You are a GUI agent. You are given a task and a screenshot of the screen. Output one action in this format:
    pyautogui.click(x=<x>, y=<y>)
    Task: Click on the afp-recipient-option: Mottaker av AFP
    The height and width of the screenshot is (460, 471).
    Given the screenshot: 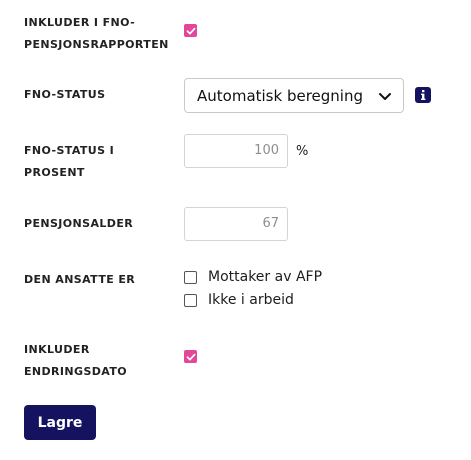 What is the action you would take?
    pyautogui.click(x=253, y=277)
    